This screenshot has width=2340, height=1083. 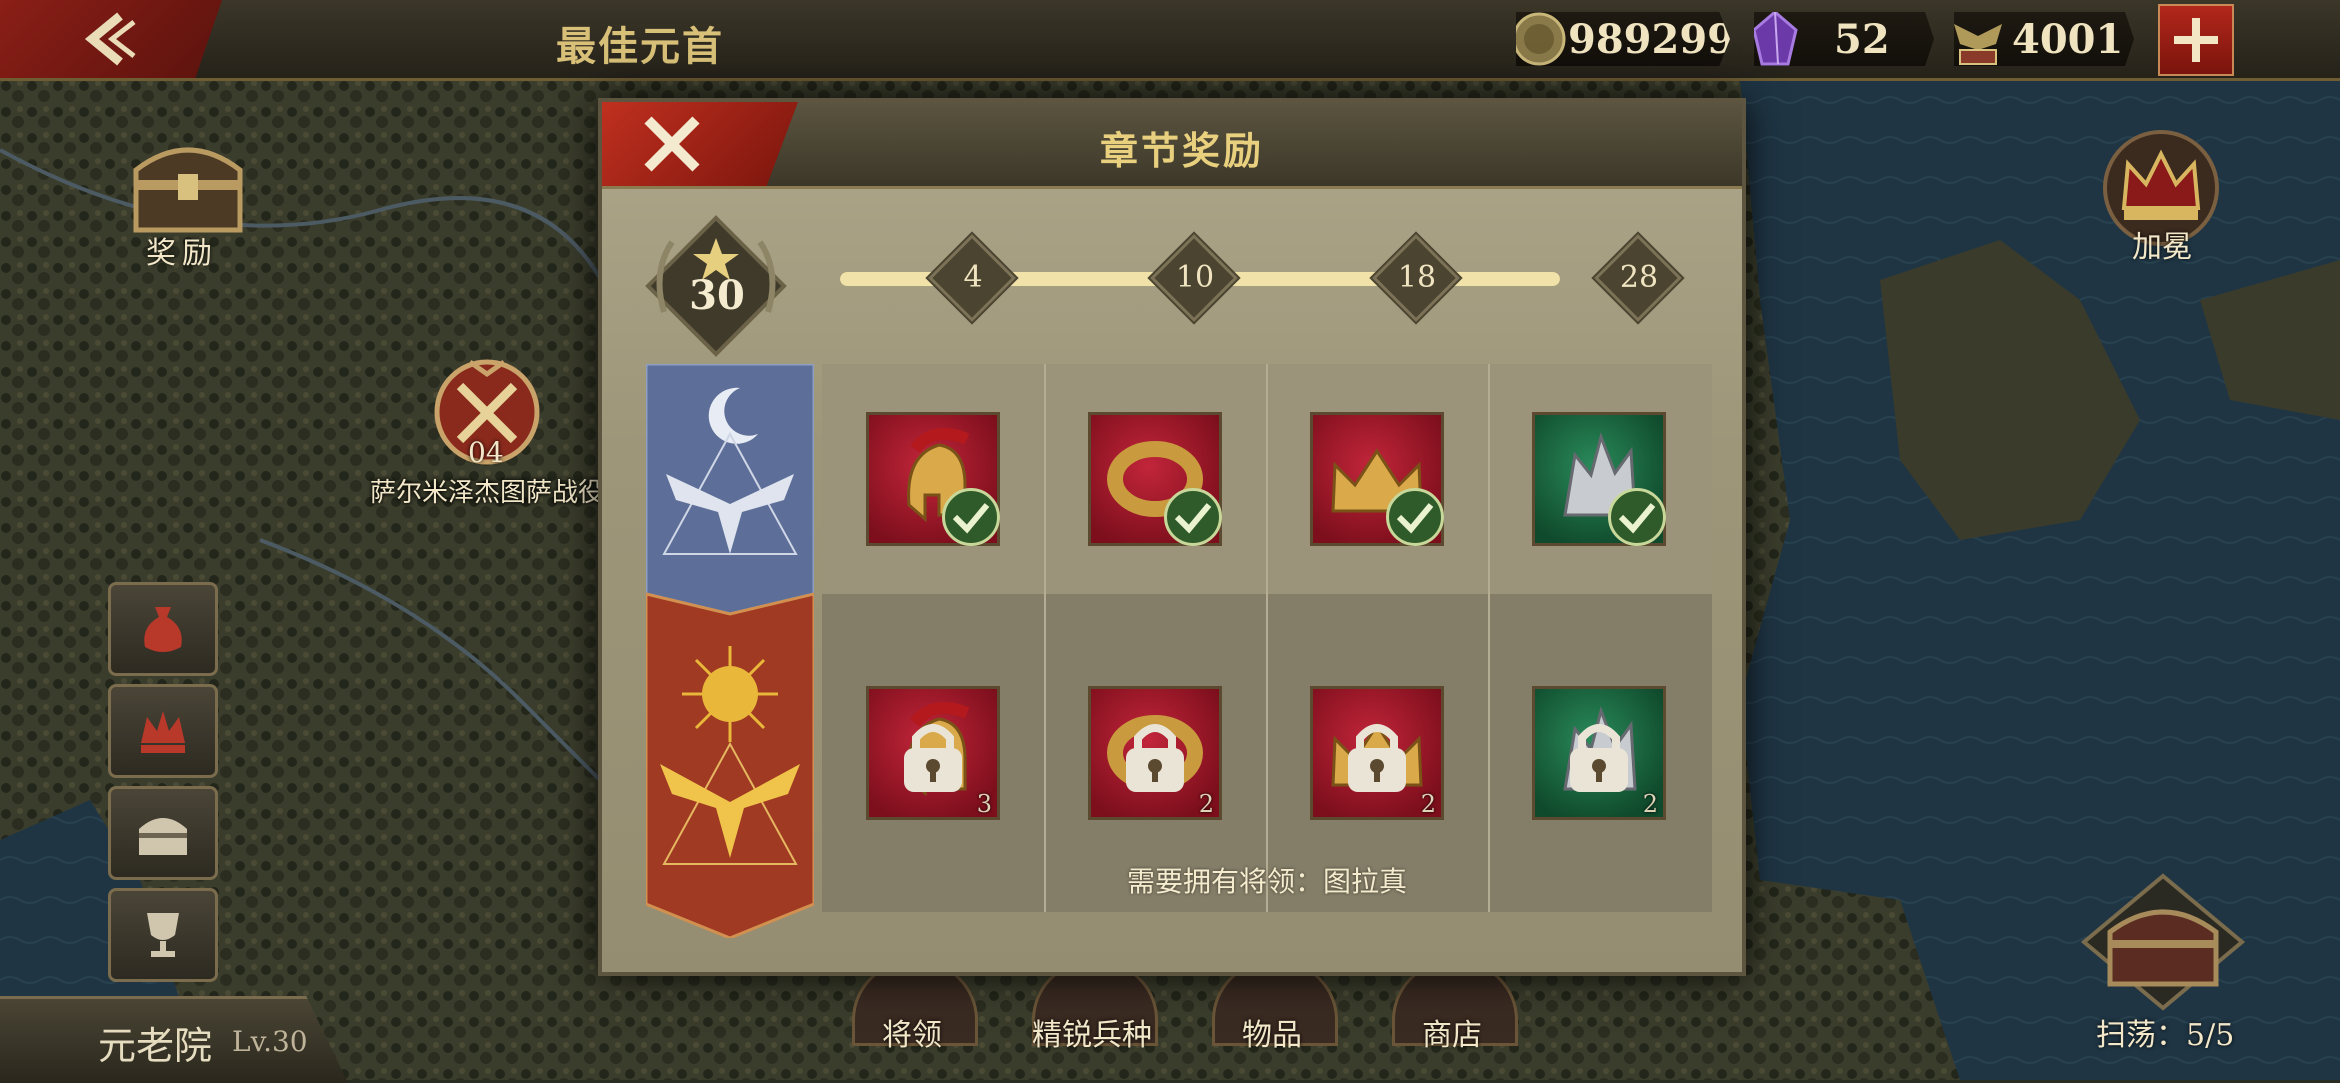 I want to click on free-reward-ring, so click(x=1155, y=479).